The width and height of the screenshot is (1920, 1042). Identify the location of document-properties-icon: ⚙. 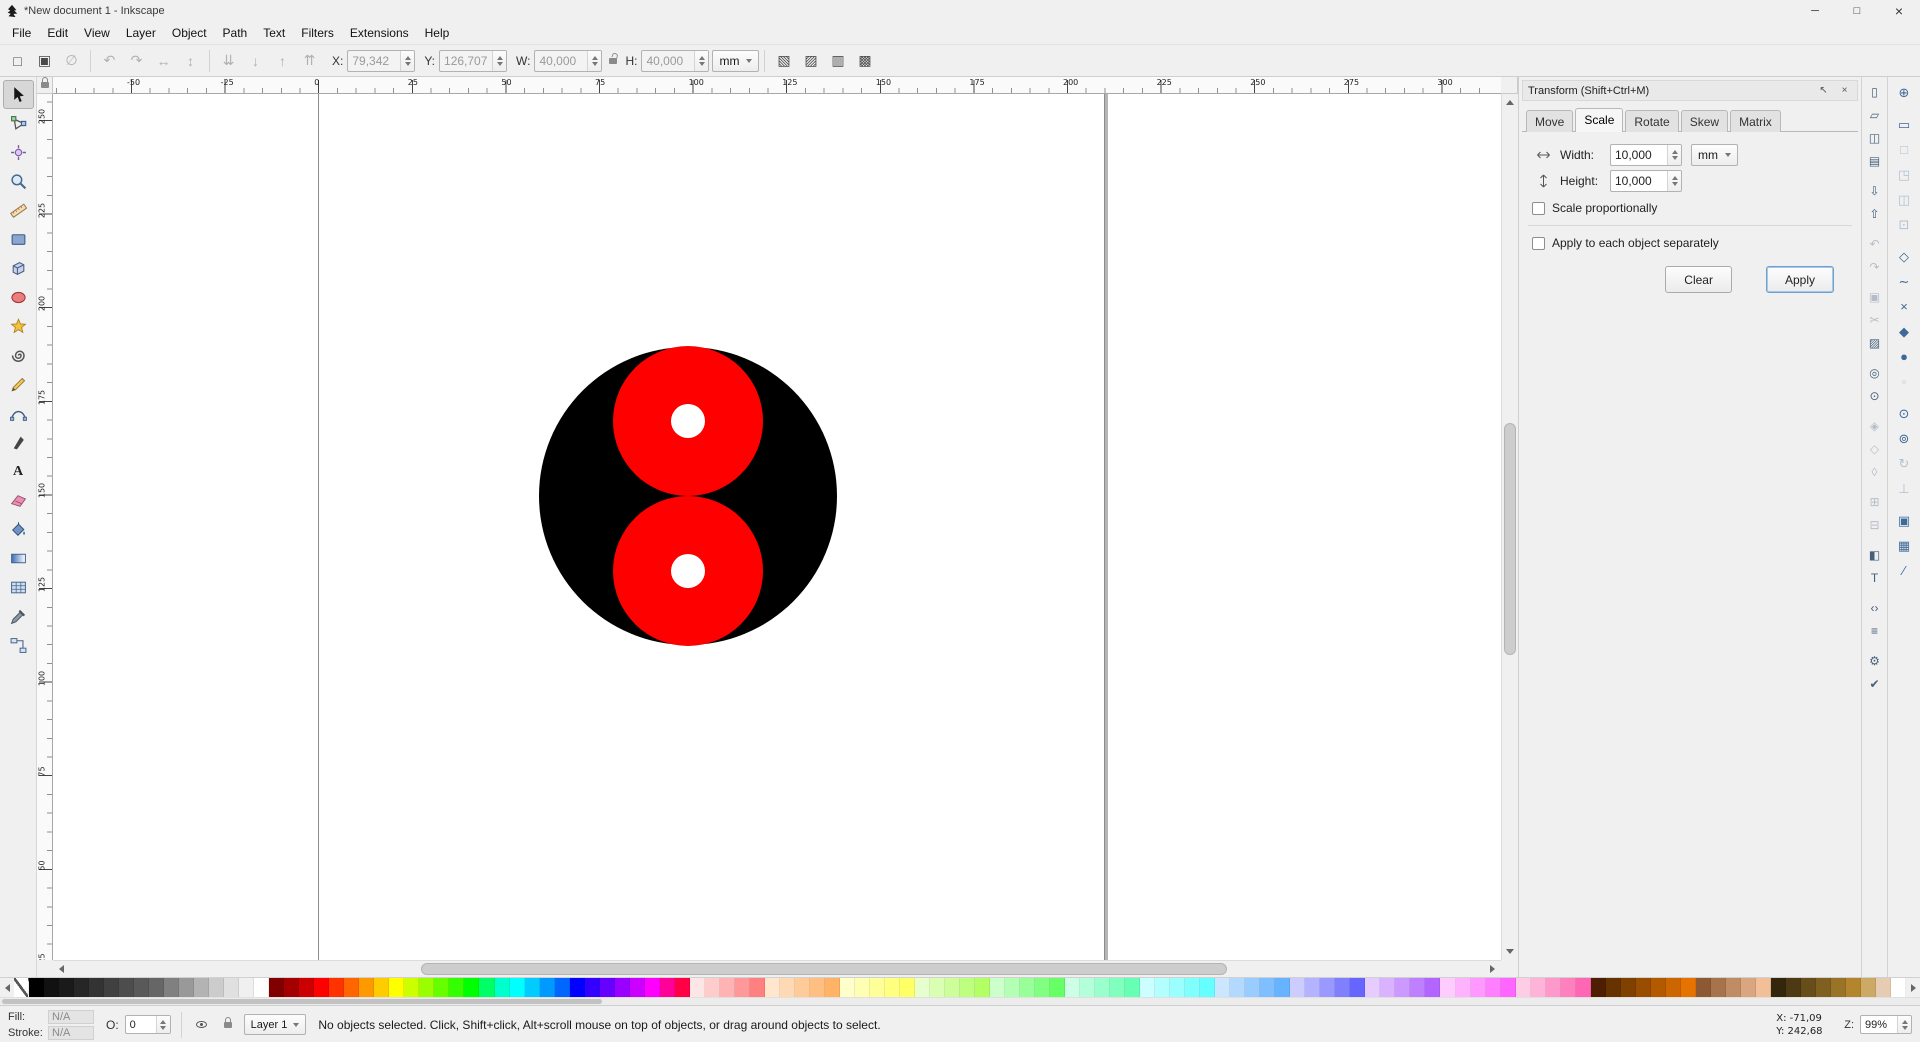
(1874, 660).